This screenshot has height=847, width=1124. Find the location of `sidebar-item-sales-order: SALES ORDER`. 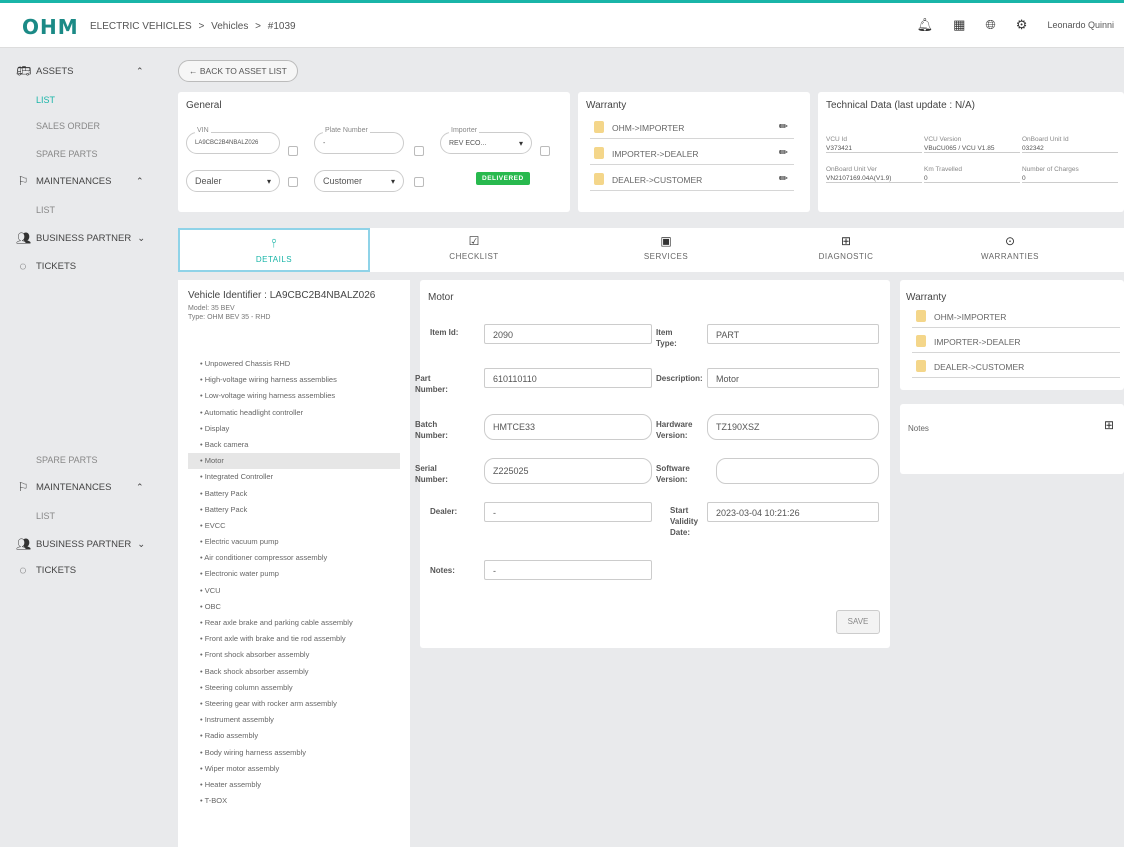

sidebar-item-sales-order: SALES ORDER is located at coordinates (68, 126).